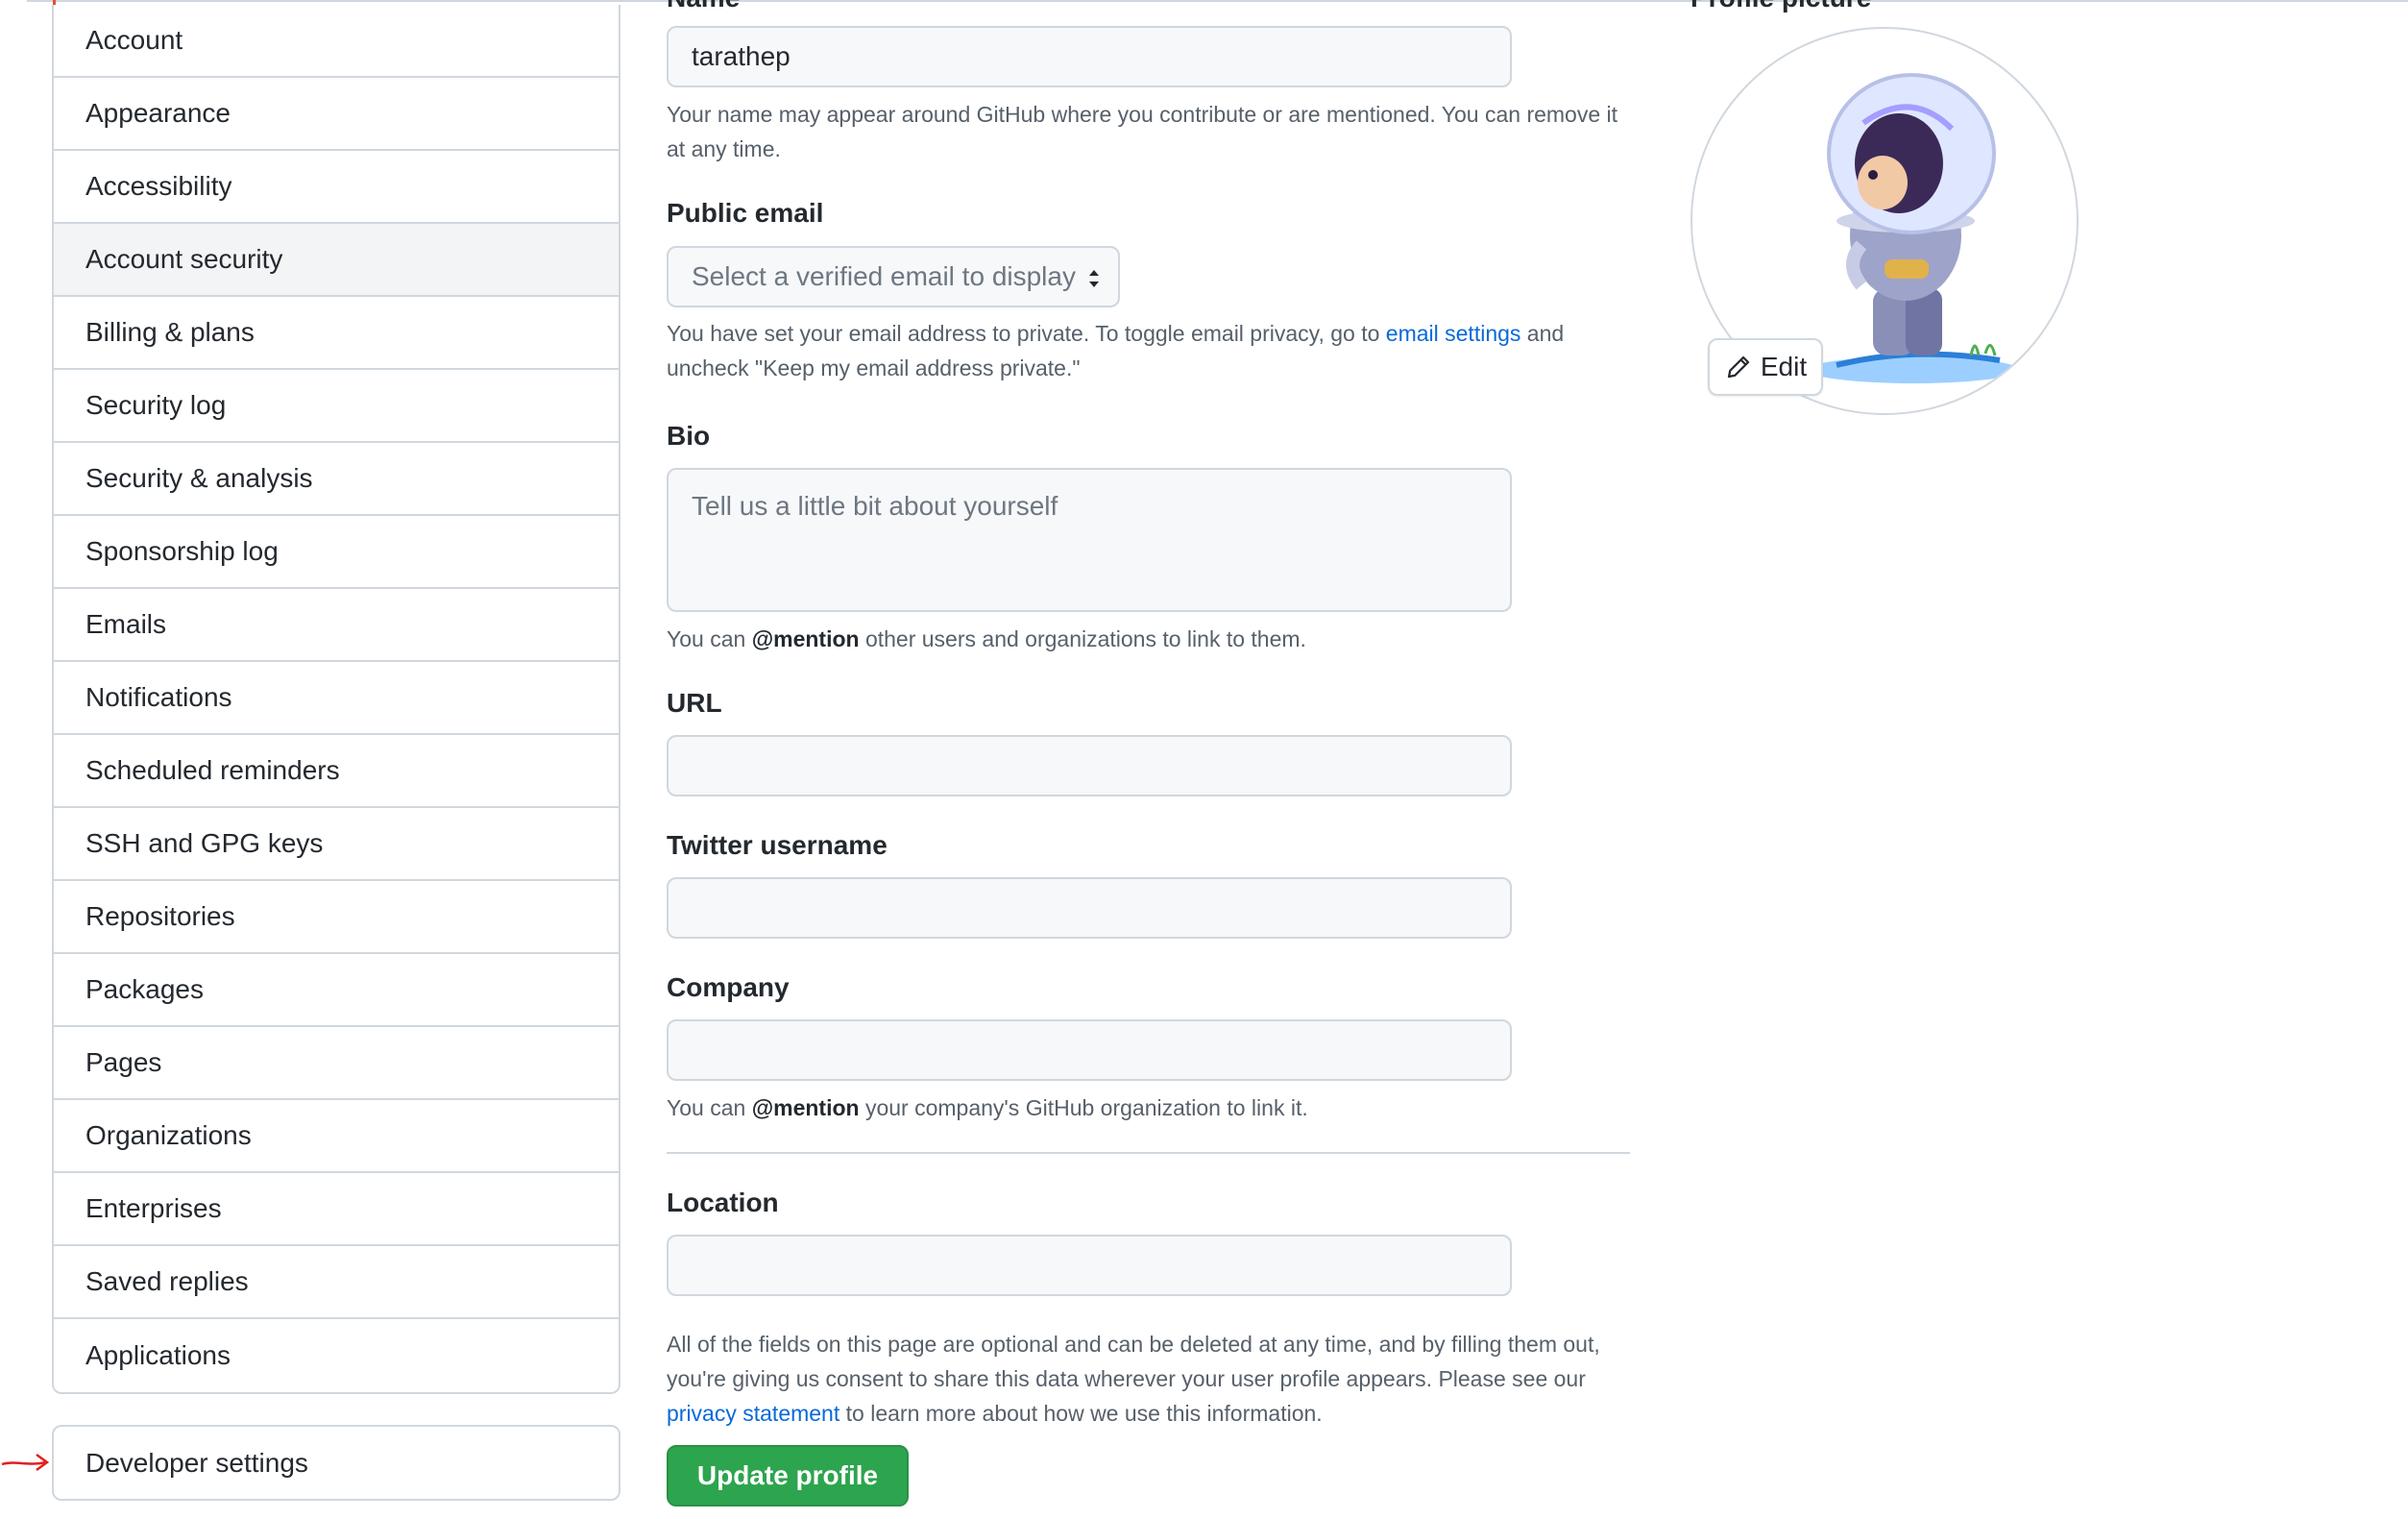  Describe the element at coordinates (694, 703) in the screenshot. I see `url-label: URL` at that location.